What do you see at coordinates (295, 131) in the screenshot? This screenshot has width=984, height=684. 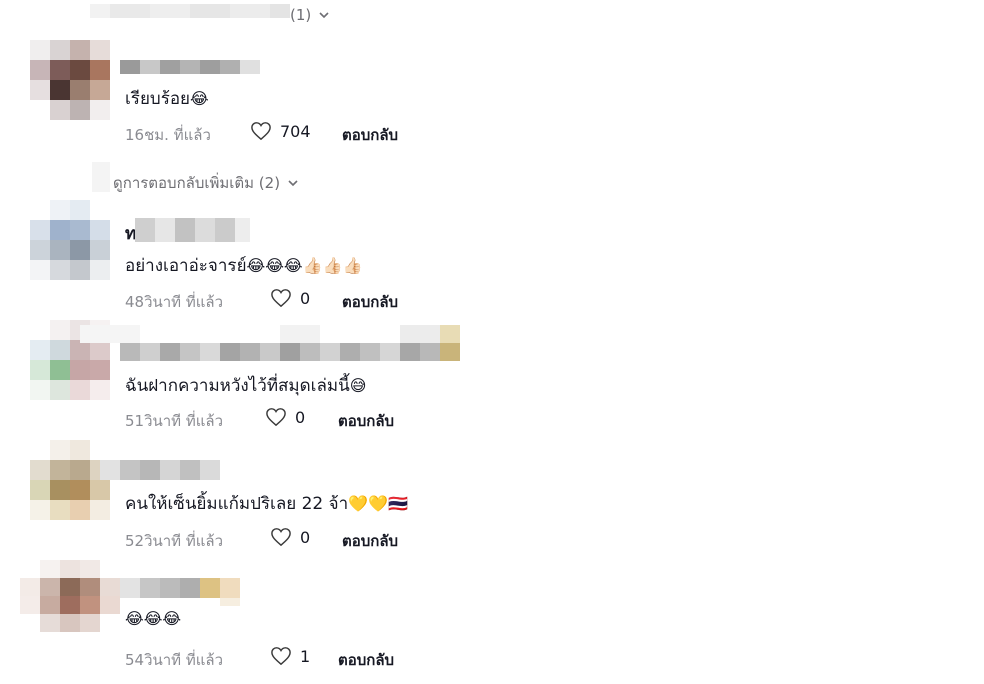 I see `like-count: 704` at bounding box center [295, 131].